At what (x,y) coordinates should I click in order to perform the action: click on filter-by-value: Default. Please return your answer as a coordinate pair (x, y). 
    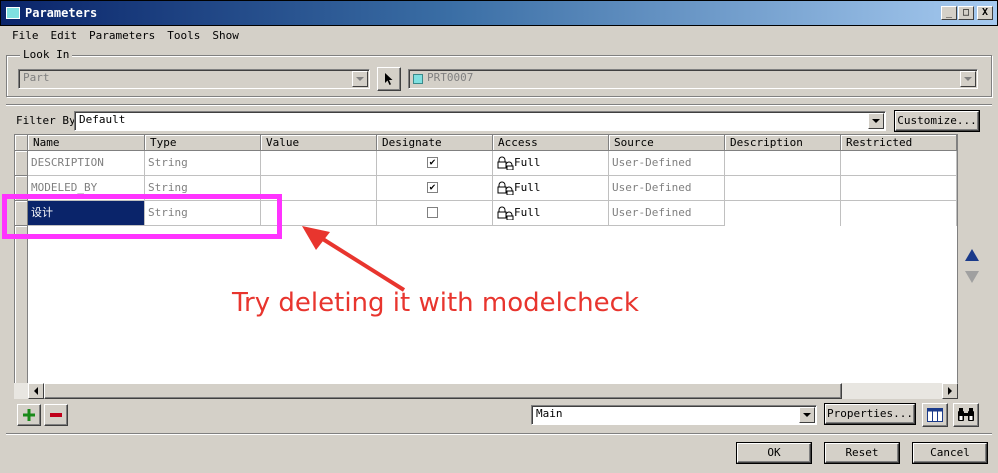
    Looking at the image, I should click on (102, 119).